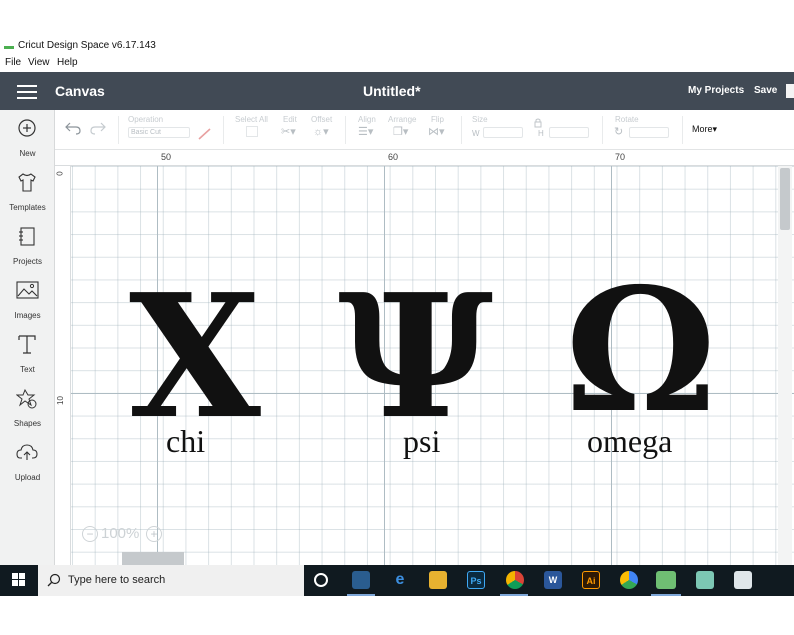 This screenshot has width=794, height=635. What do you see at coordinates (27, 315) in the screenshot?
I see `sidebar-item-label: Images` at bounding box center [27, 315].